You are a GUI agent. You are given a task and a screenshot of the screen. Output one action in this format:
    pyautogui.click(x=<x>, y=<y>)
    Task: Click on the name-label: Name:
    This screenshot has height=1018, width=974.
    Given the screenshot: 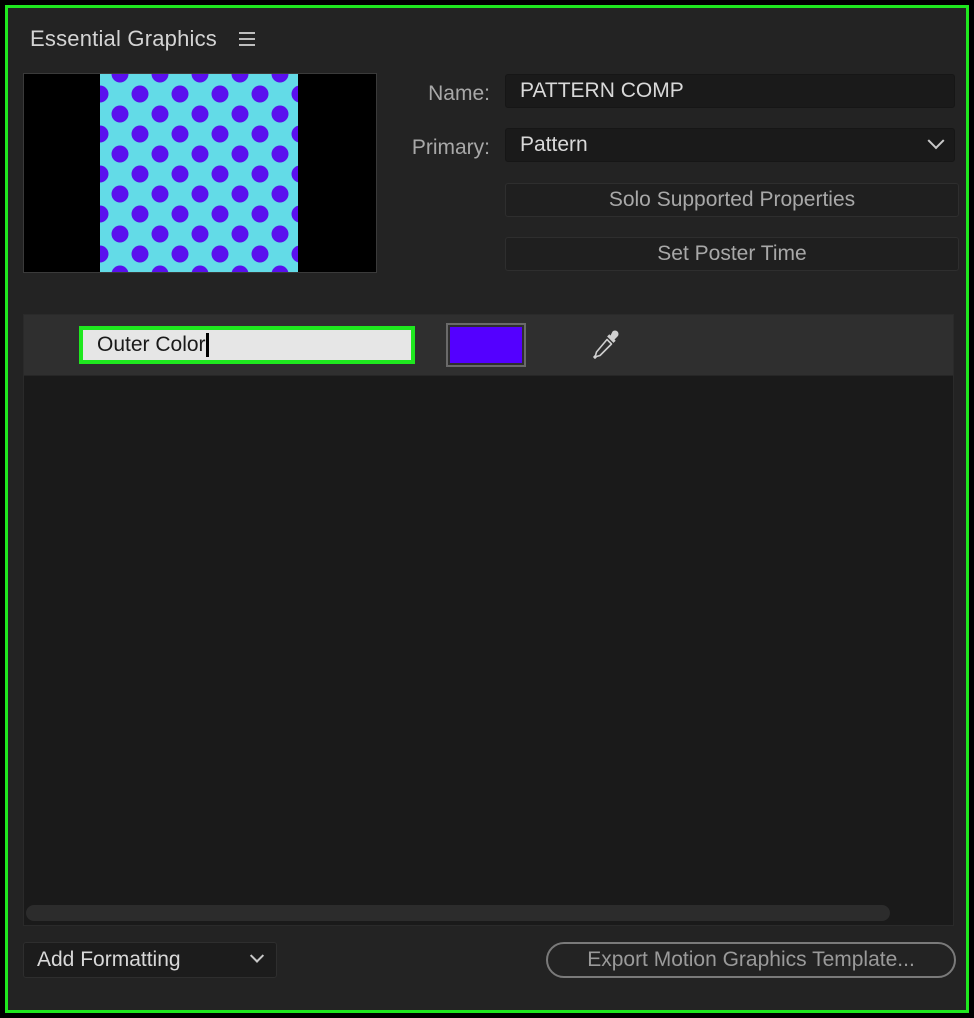 What is the action you would take?
    pyautogui.click(x=459, y=93)
    